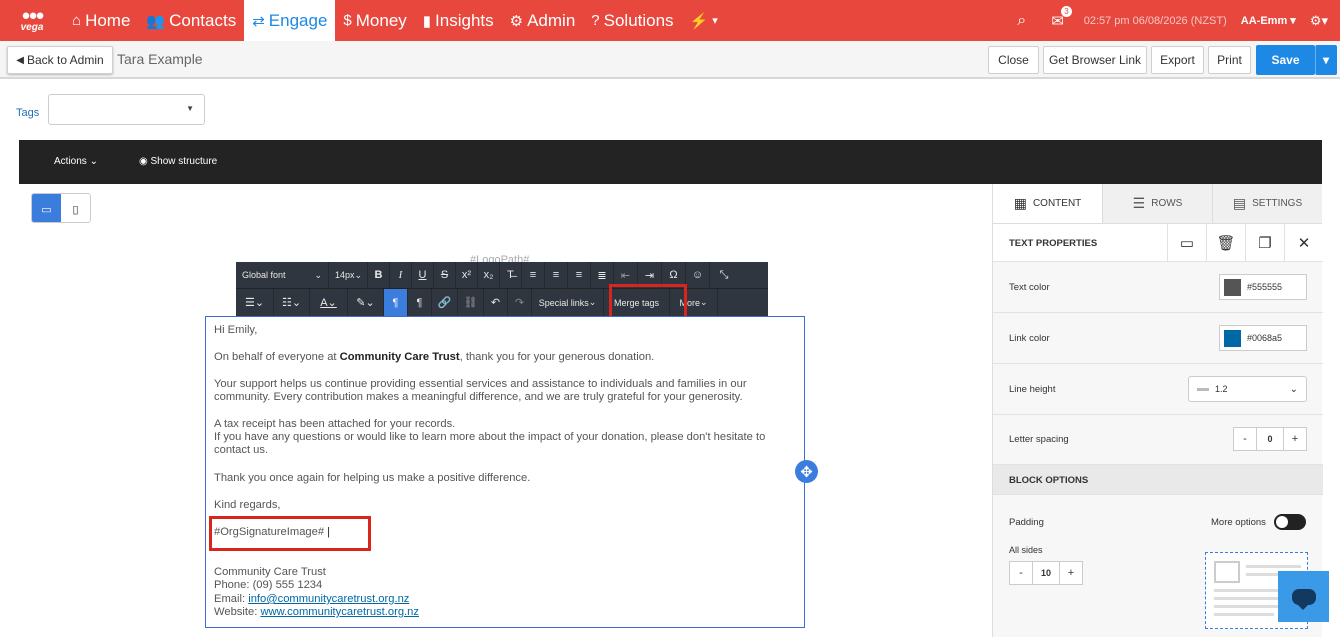 The width and height of the screenshot is (1340, 637). Describe the element at coordinates (374, 20) in the screenshot. I see `nav-money: $ Money` at that location.